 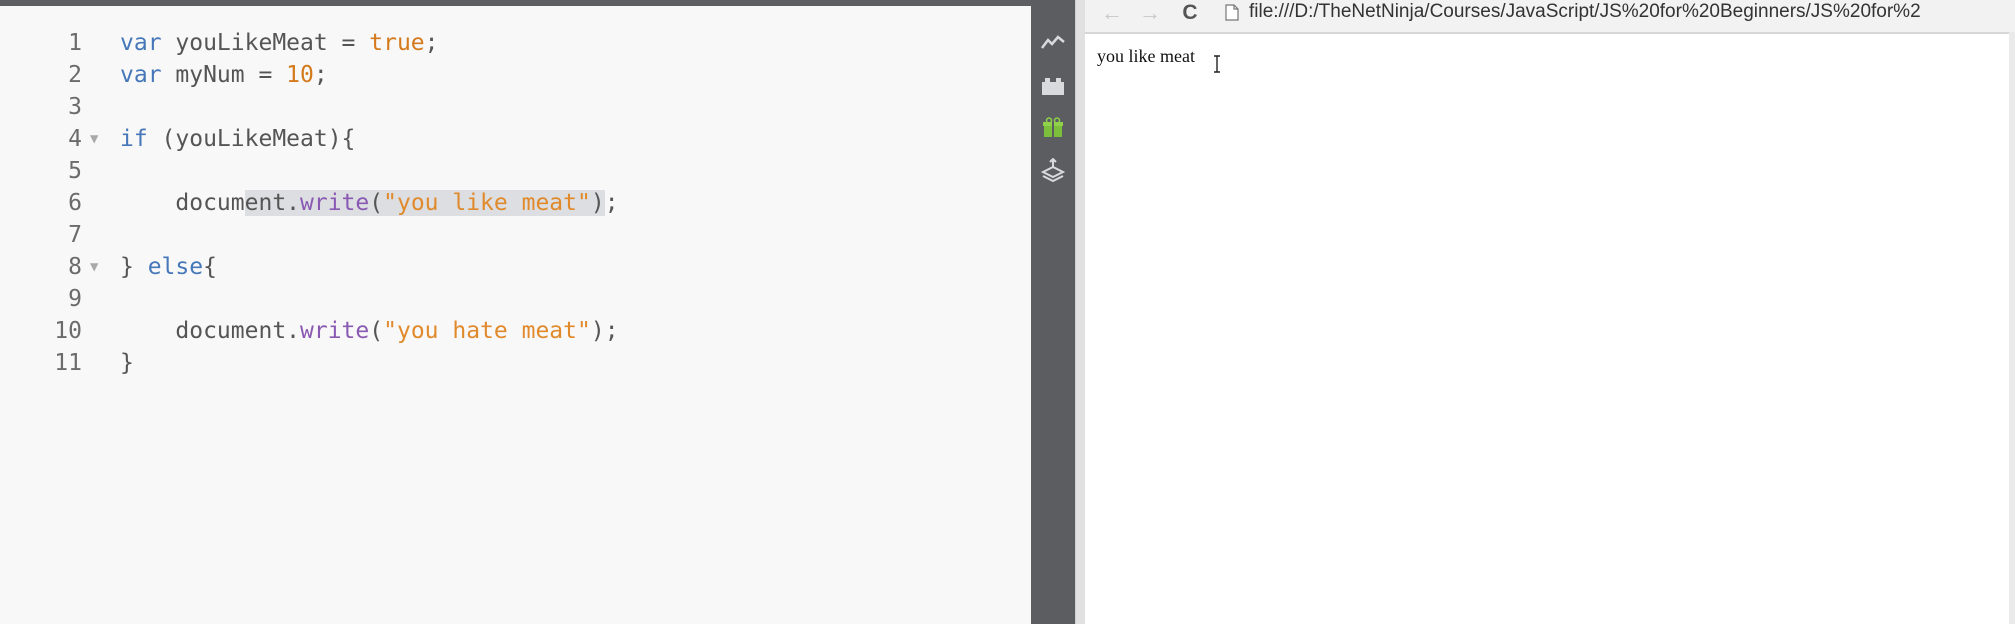 What do you see at coordinates (68, 363) in the screenshot?
I see `line-number: 11` at bounding box center [68, 363].